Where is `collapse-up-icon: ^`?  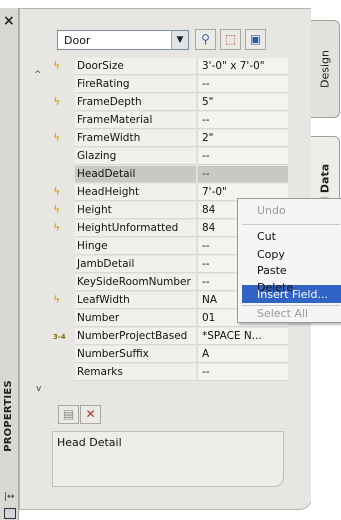 collapse-up-icon: ^ is located at coordinates (38, 75).